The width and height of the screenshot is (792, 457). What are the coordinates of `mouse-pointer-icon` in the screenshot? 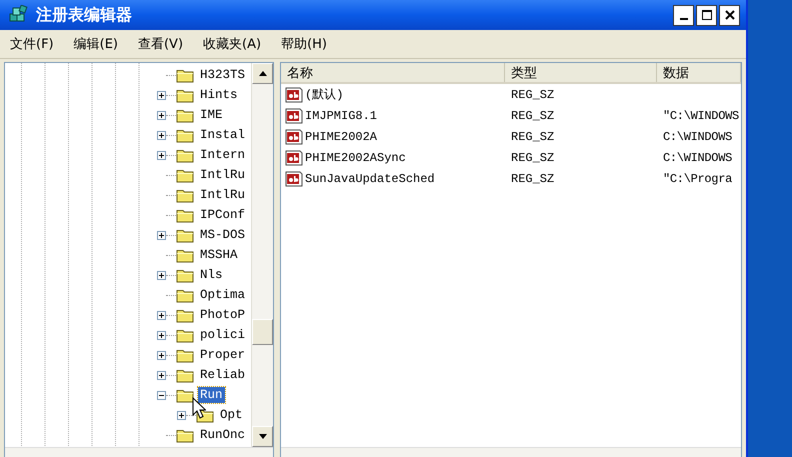 It's located at (199, 408).